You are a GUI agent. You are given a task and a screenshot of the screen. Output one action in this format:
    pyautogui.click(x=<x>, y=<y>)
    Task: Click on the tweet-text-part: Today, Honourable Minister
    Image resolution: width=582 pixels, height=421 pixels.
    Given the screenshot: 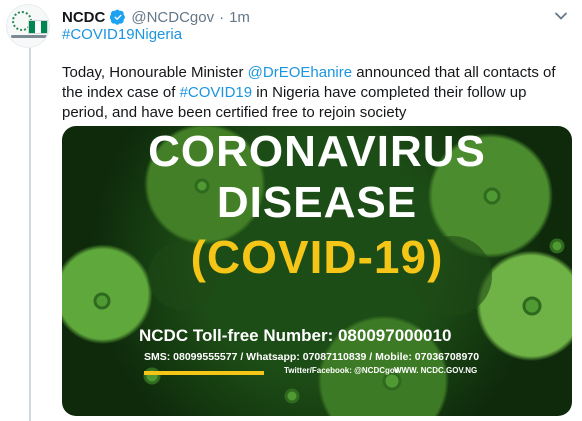 What is the action you would take?
    pyautogui.click(x=155, y=72)
    